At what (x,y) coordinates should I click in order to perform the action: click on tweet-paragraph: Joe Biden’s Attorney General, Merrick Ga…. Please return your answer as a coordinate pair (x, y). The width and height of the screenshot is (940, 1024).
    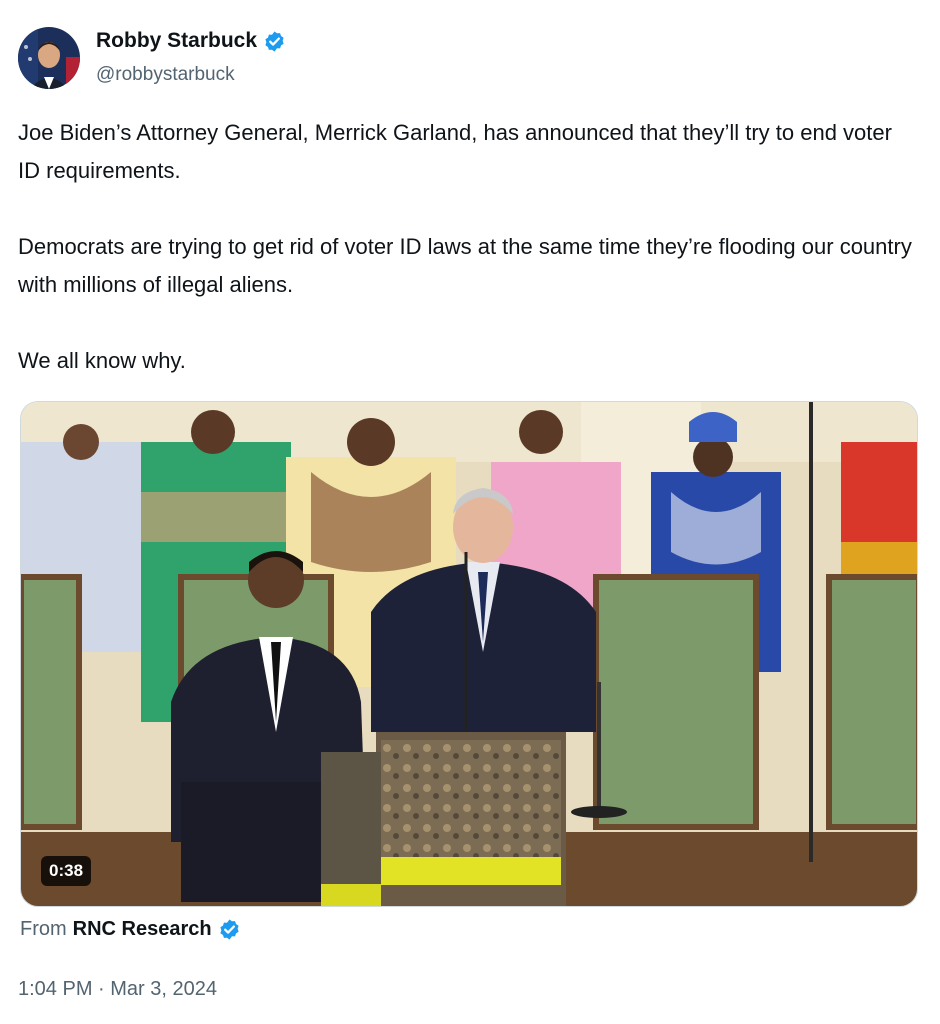
    Looking at the image, I should click on (455, 151).